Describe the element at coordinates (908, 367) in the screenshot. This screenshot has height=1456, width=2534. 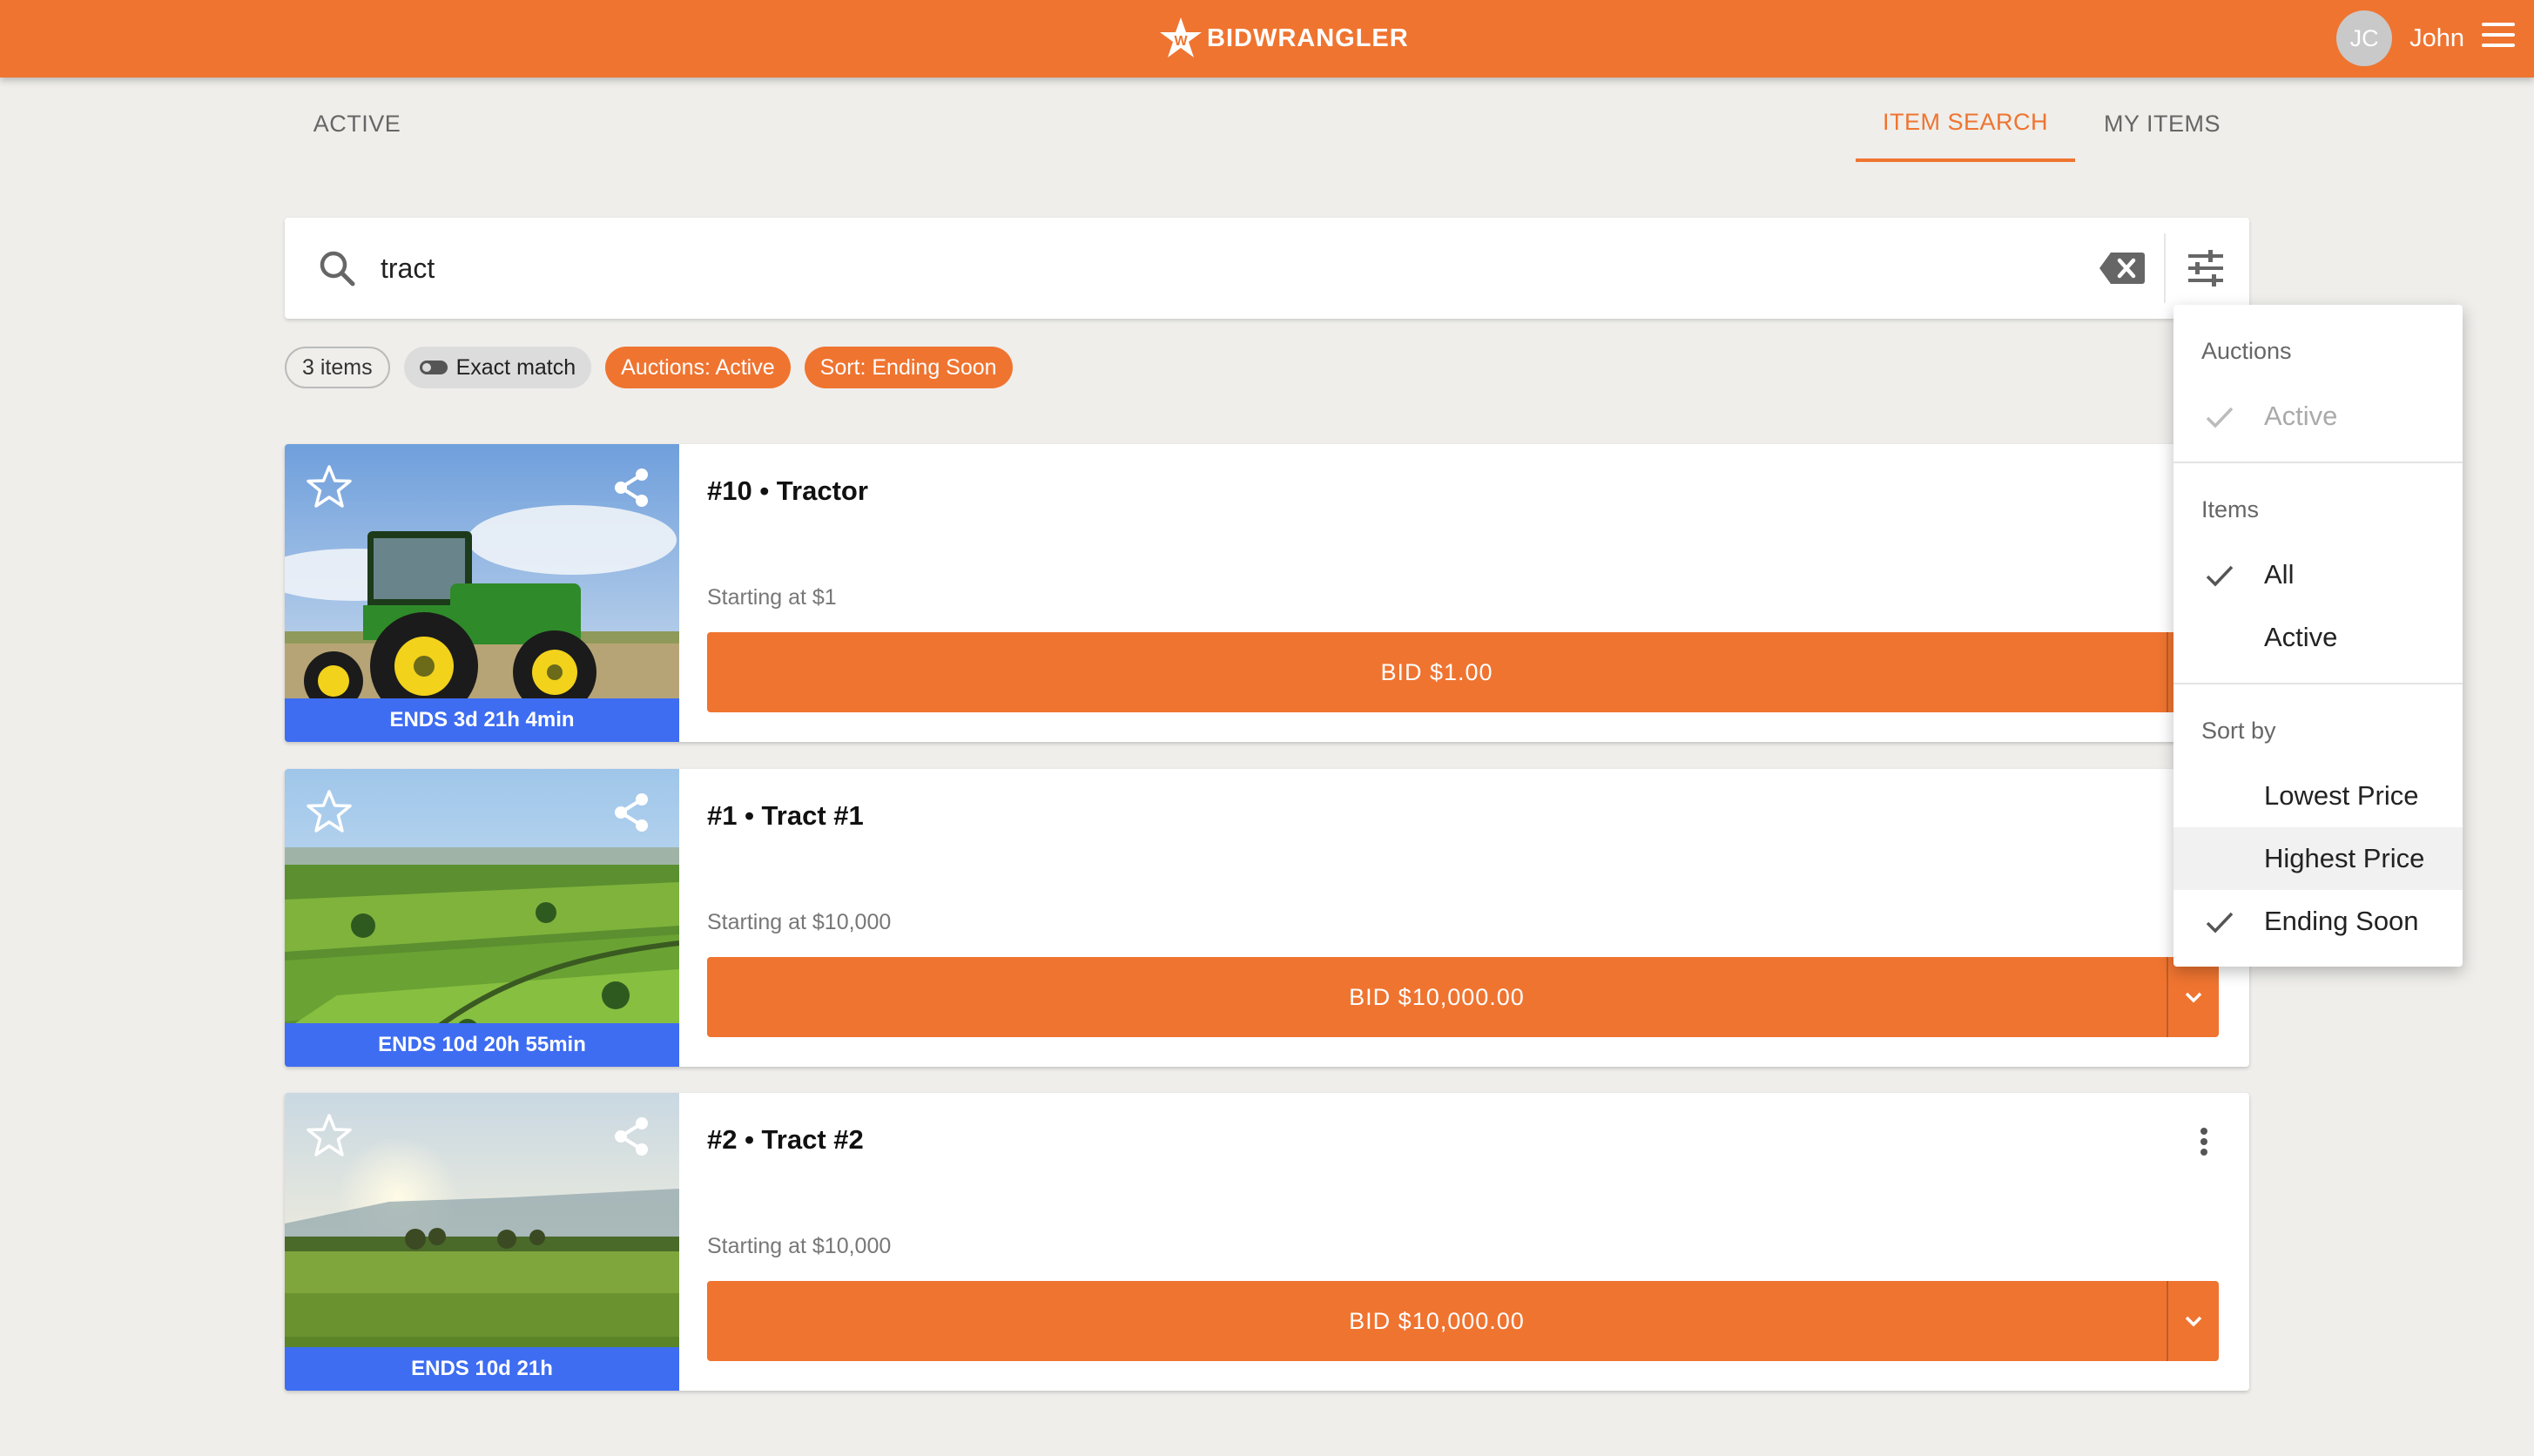
I see `sort-chip: Sort: Ending Soon` at that location.